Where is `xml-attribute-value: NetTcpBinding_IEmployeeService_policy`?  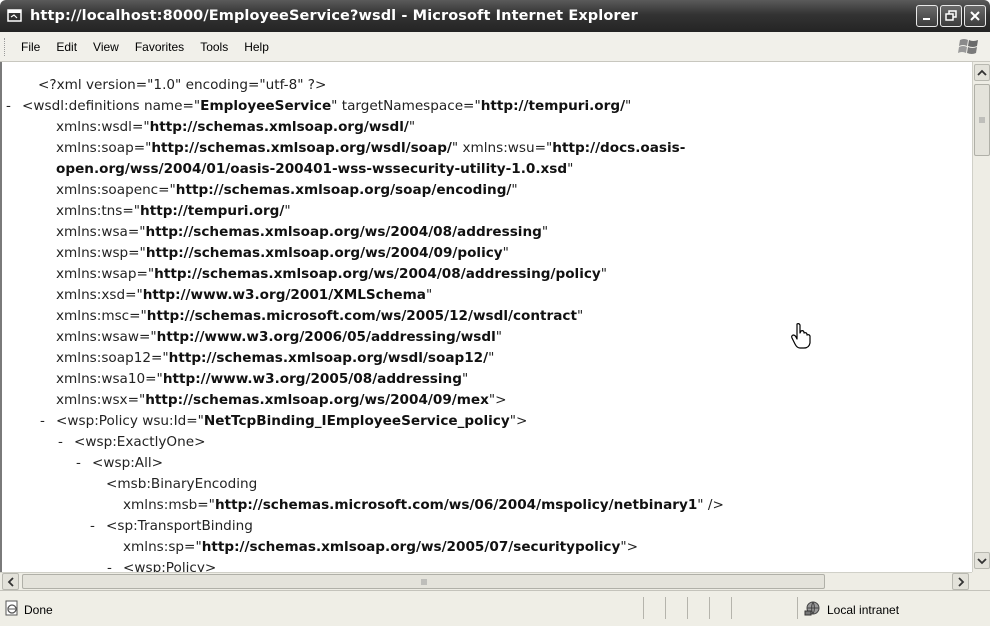 xml-attribute-value: NetTcpBinding_IEmployeeService_policy is located at coordinates (356, 421).